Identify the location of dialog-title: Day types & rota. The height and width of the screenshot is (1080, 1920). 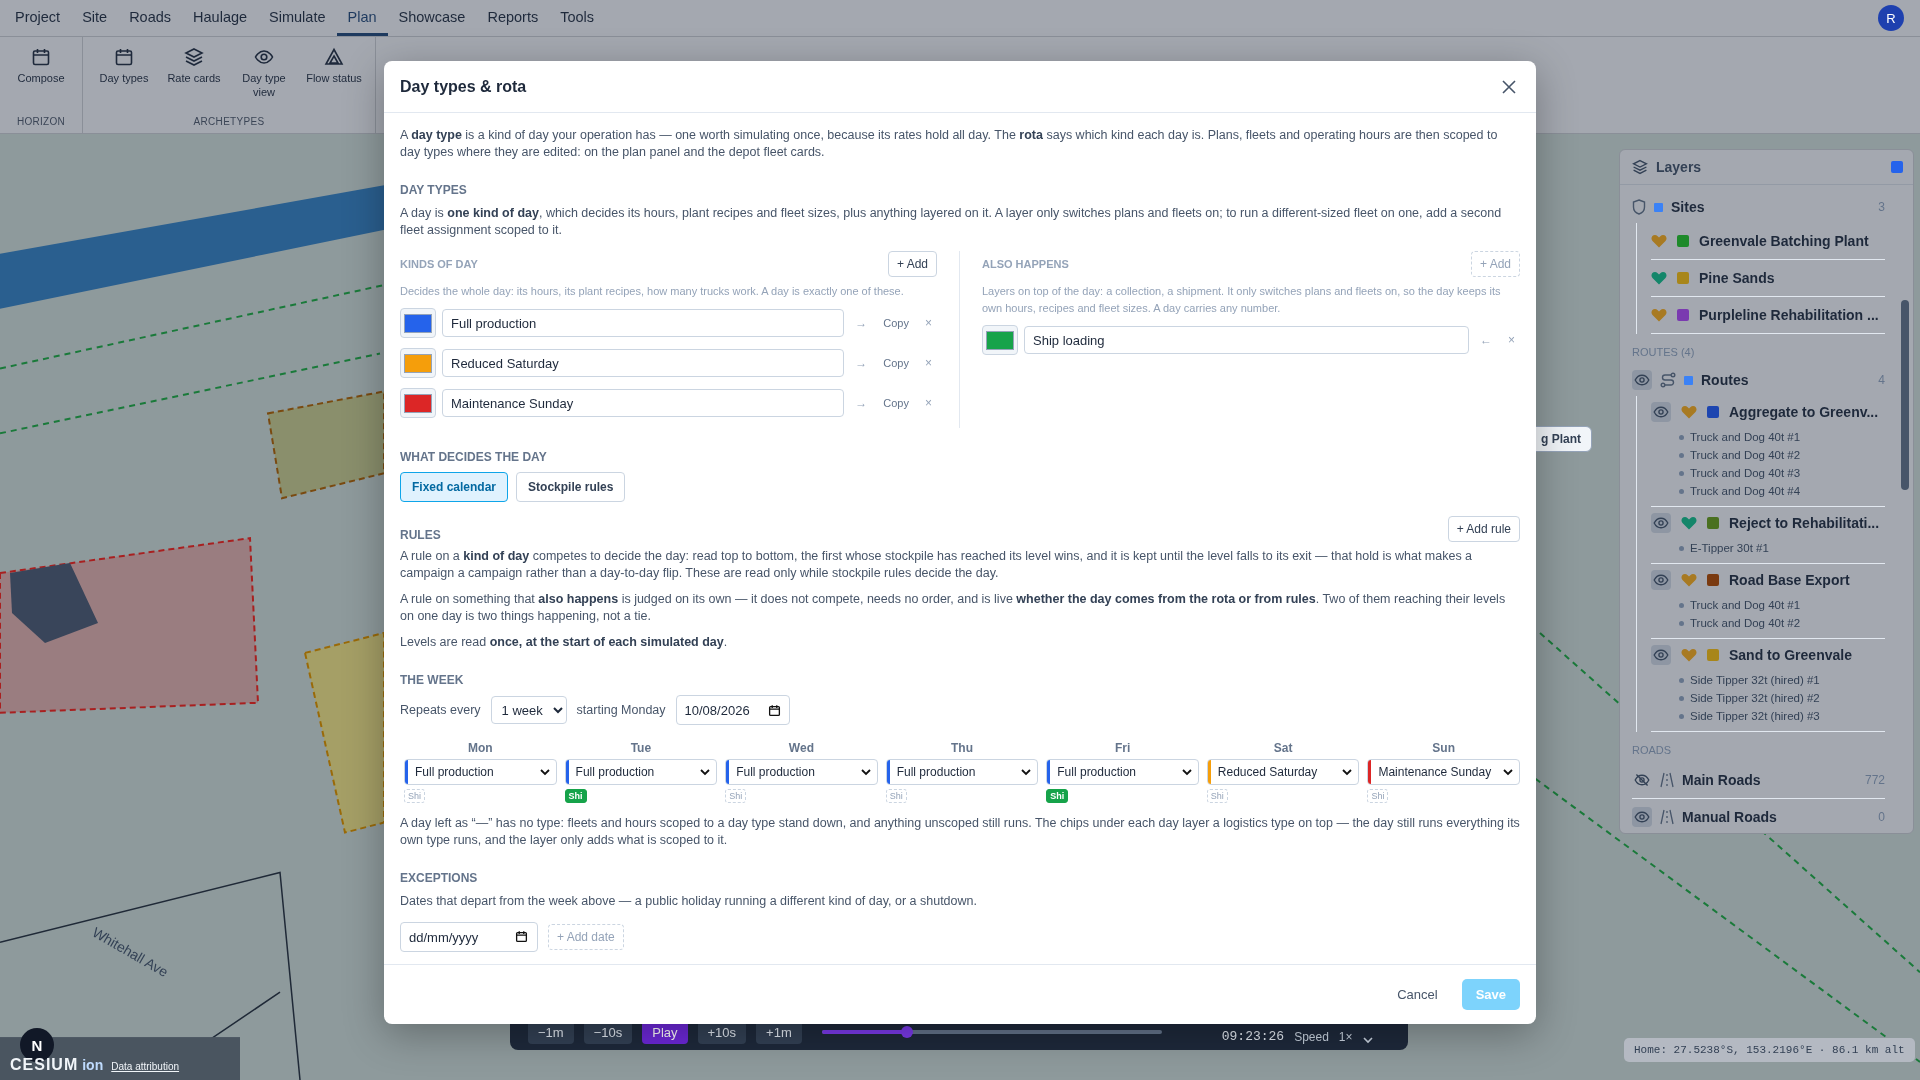
(463, 86).